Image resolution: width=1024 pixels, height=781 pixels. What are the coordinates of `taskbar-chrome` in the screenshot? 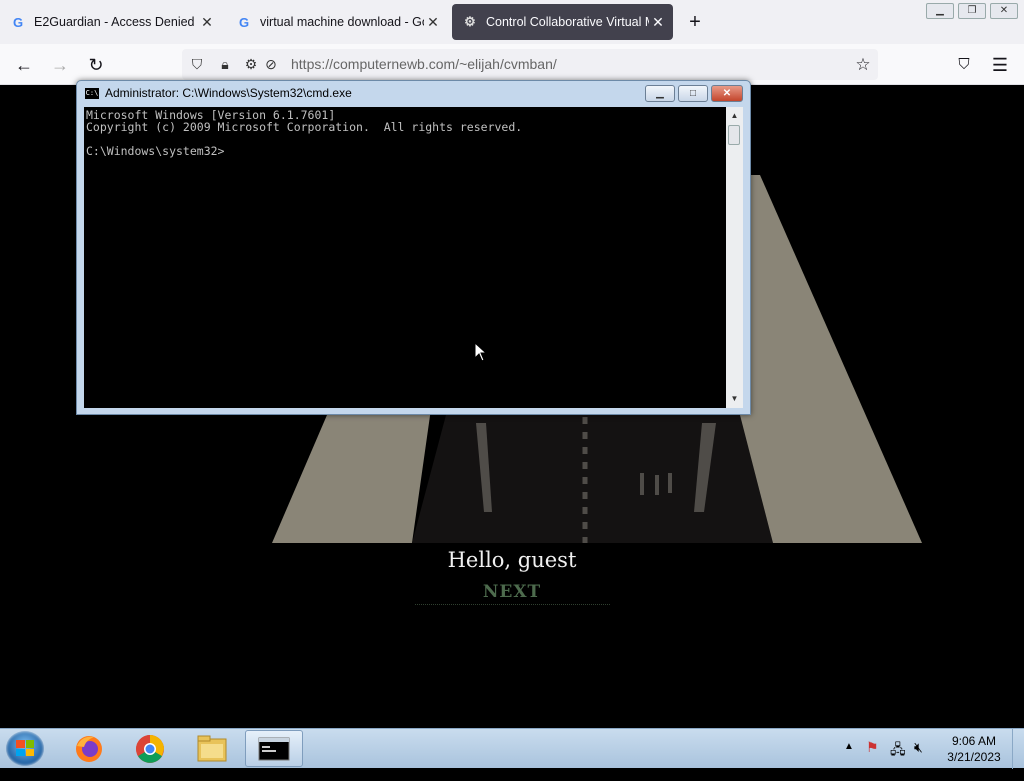 It's located at (150, 748).